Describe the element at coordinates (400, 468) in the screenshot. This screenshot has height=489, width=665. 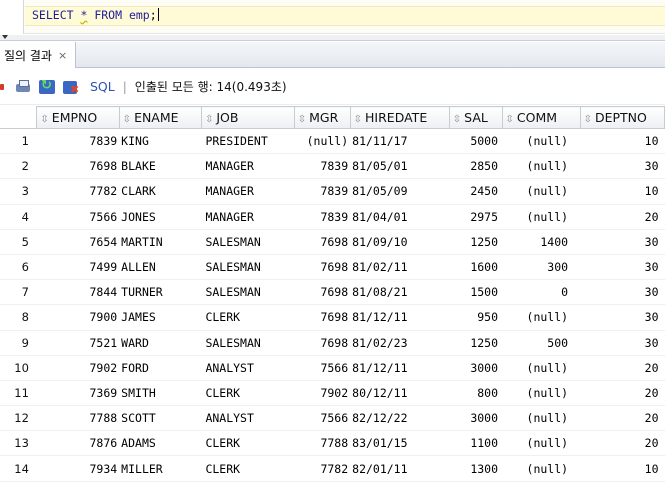
I see `cell-hiredate: 82/01/11` at that location.